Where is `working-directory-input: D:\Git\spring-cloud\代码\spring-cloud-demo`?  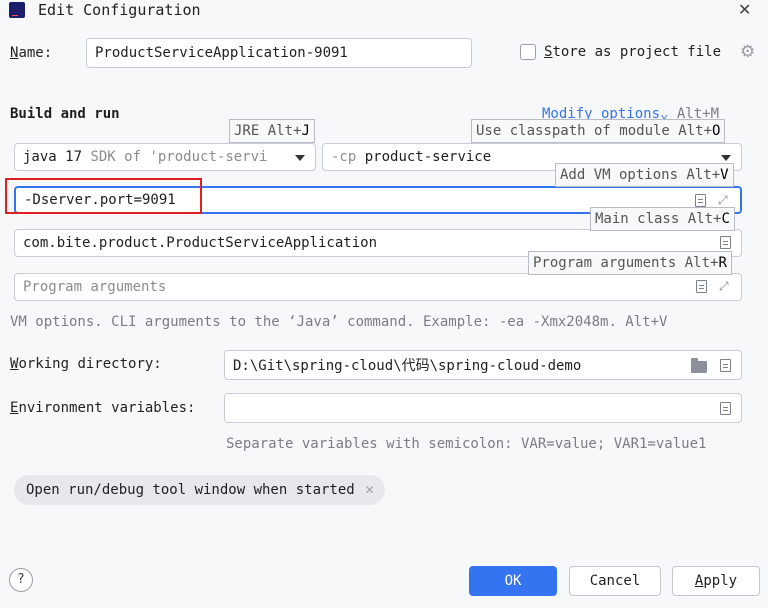
working-directory-input: D:\Git\spring-cloud\代码\spring-cloud-demo is located at coordinates (483, 365).